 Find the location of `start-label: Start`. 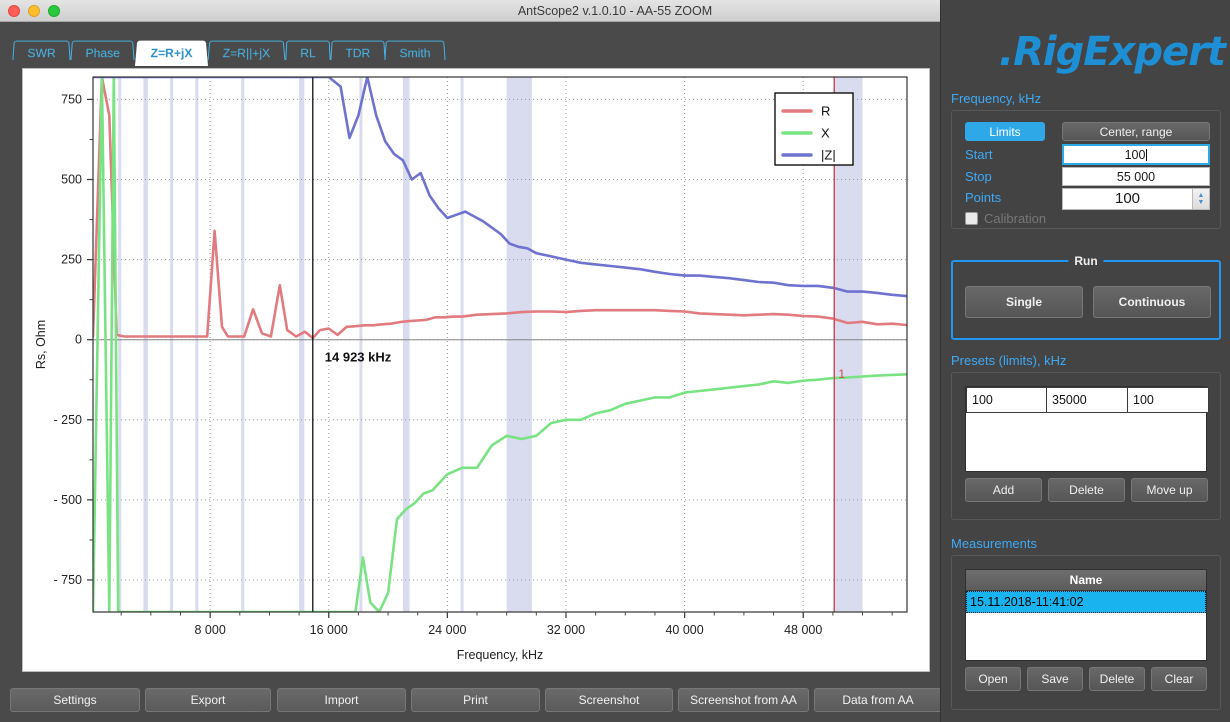

start-label: Start is located at coordinates (979, 154).